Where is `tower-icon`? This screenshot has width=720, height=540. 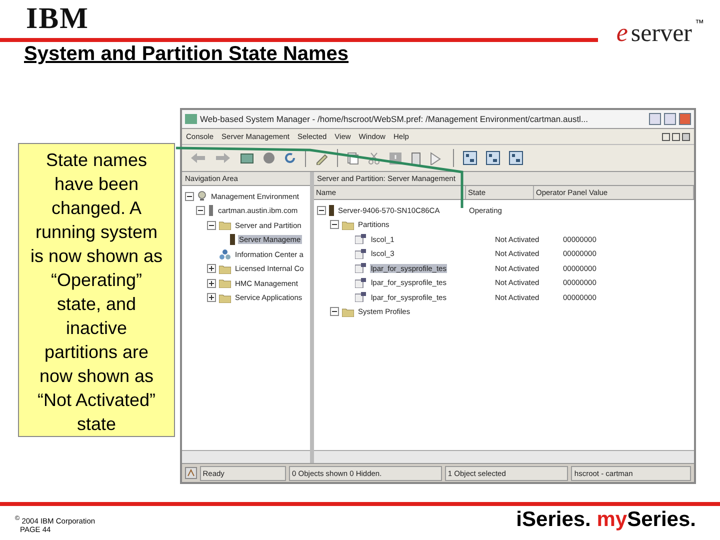
tower-icon is located at coordinates (211, 210).